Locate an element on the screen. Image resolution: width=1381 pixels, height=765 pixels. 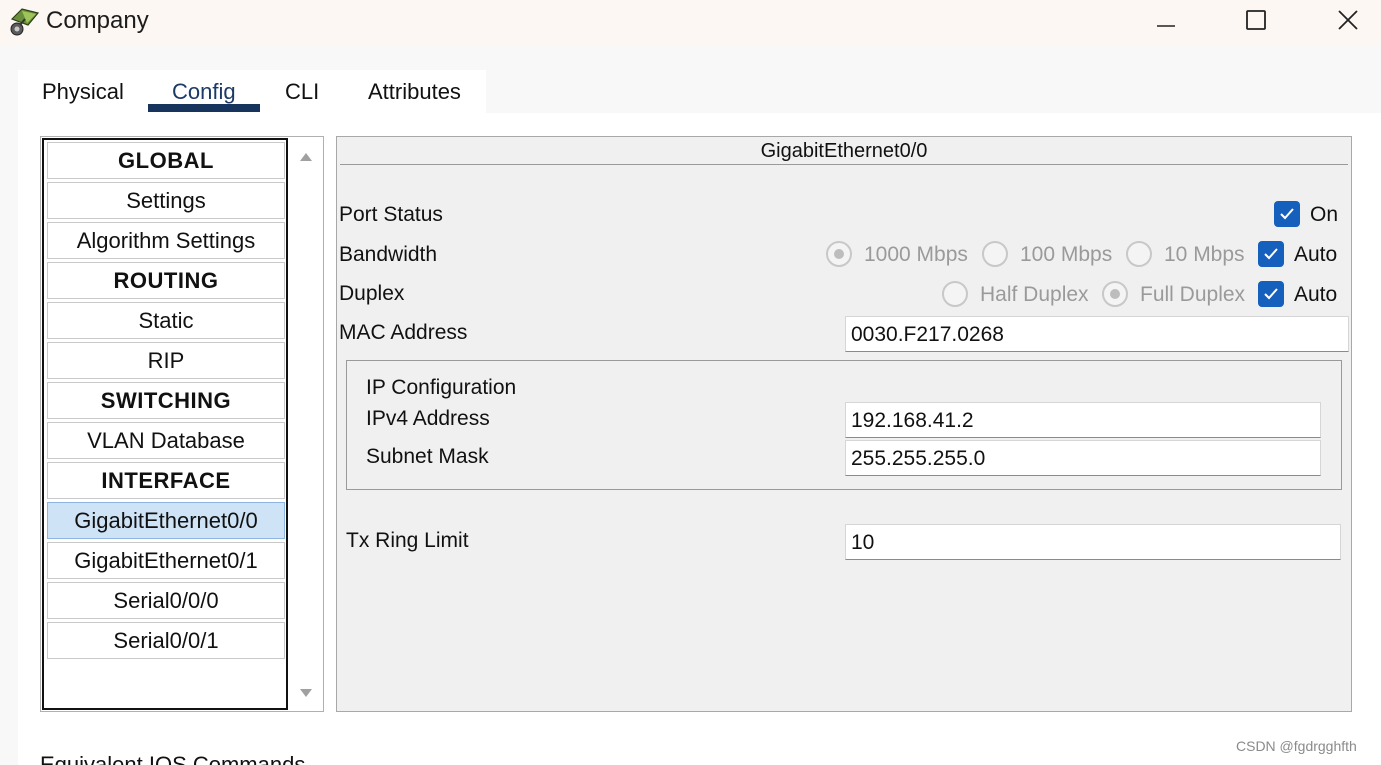
nav-header-routing: ROUTING is located at coordinates (166, 280).